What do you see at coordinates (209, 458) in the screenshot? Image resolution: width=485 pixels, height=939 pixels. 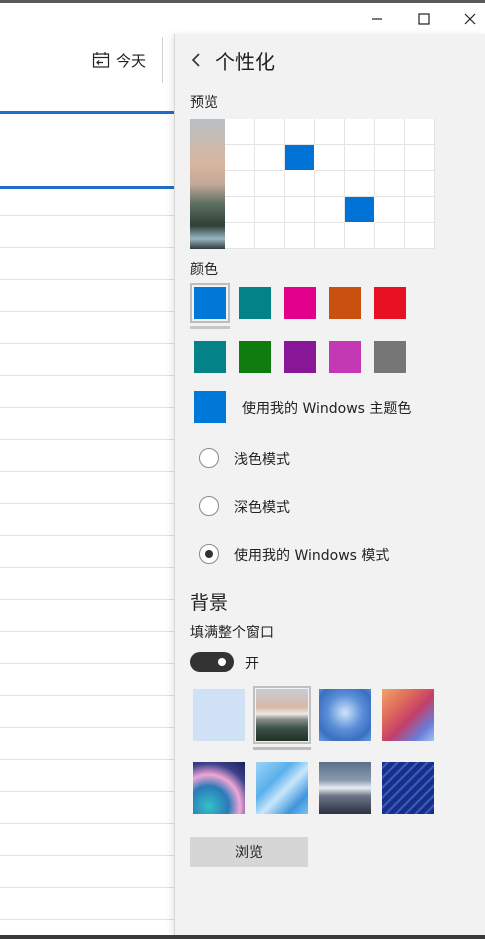 I see `light-mode-radio` at bounding box center [209, 458].